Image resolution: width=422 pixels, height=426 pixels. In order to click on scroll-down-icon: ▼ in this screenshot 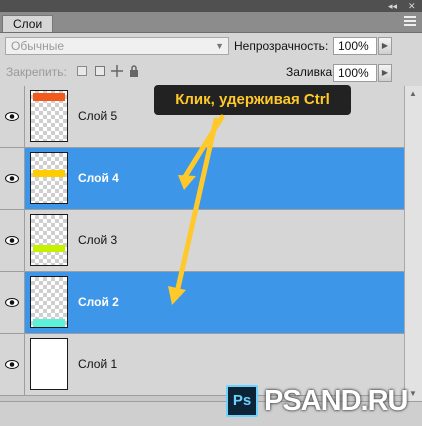, I will do `click(413, 393)`.